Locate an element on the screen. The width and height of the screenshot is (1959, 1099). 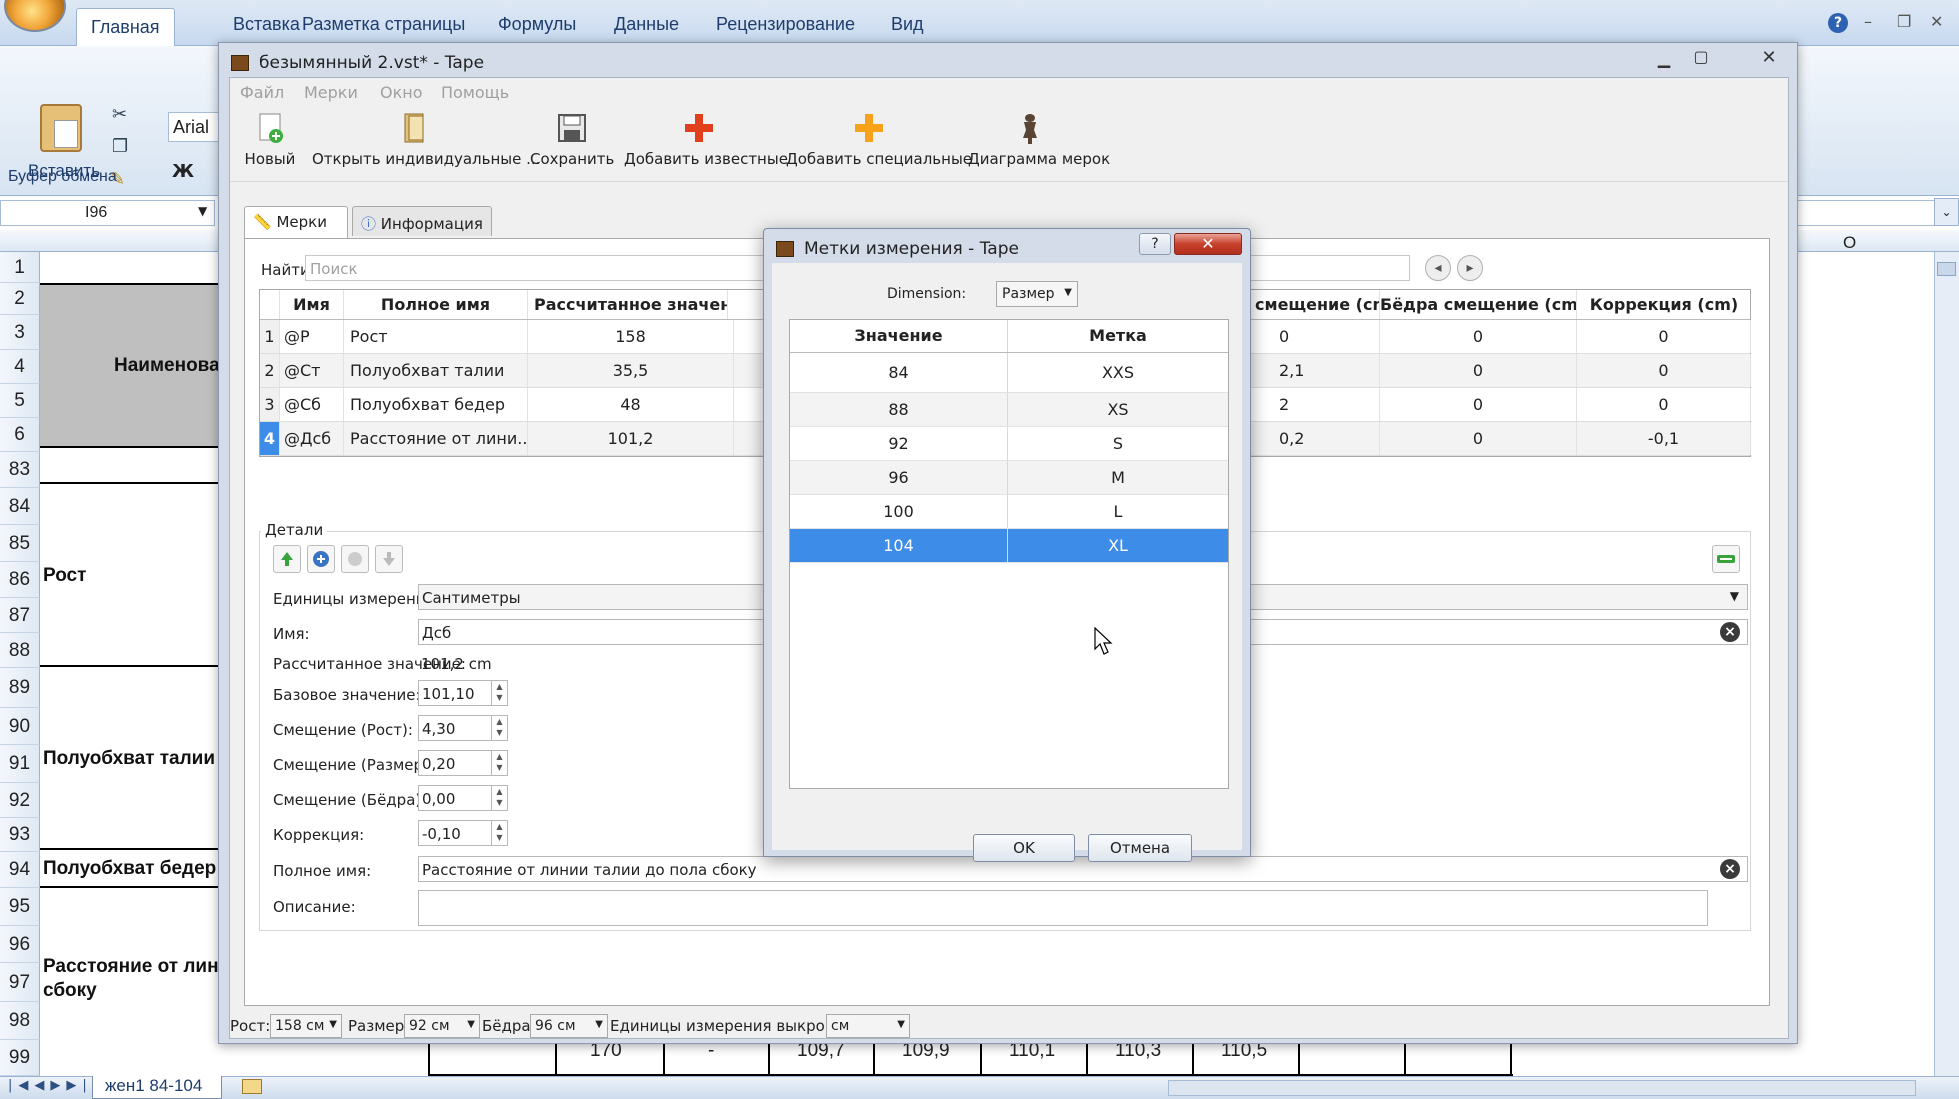
cell-label: M is located at coordinates (1118, 477).